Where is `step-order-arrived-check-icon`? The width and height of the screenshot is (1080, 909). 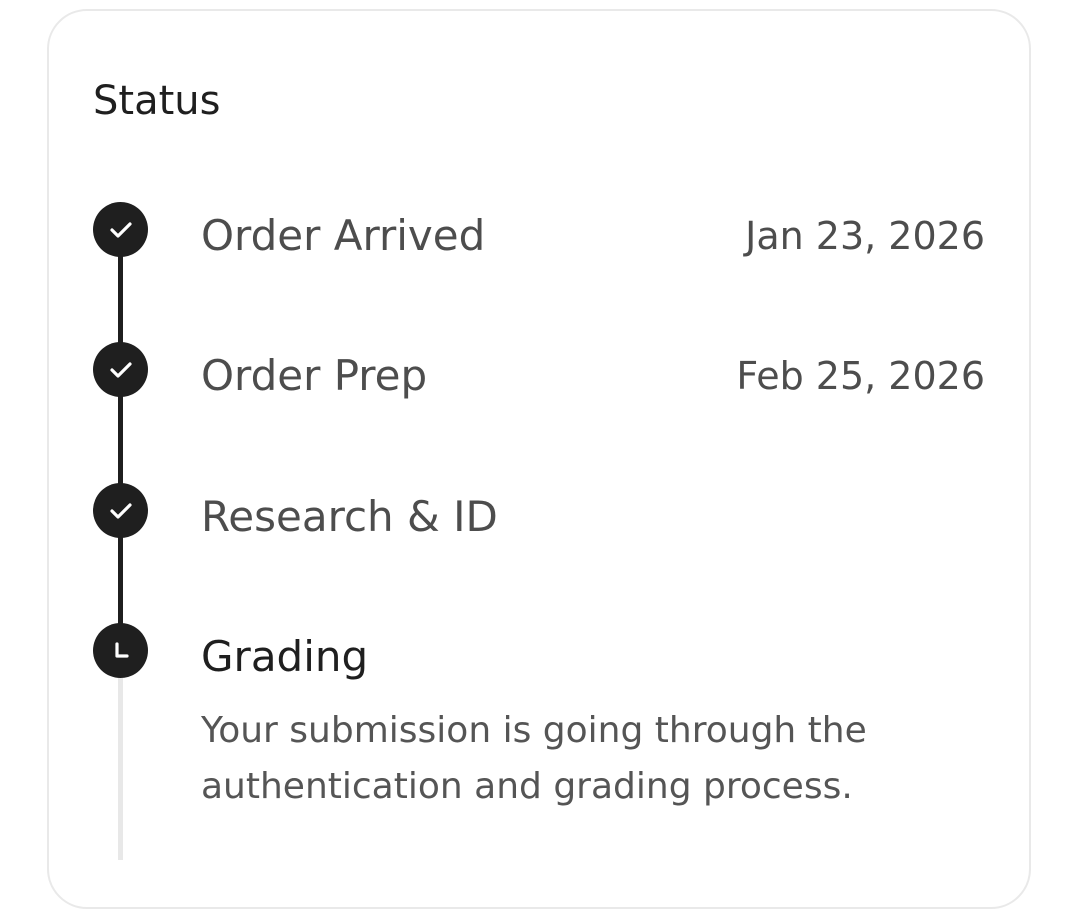
step-order-arrived-check-icon is located at coordinates (120, 229).